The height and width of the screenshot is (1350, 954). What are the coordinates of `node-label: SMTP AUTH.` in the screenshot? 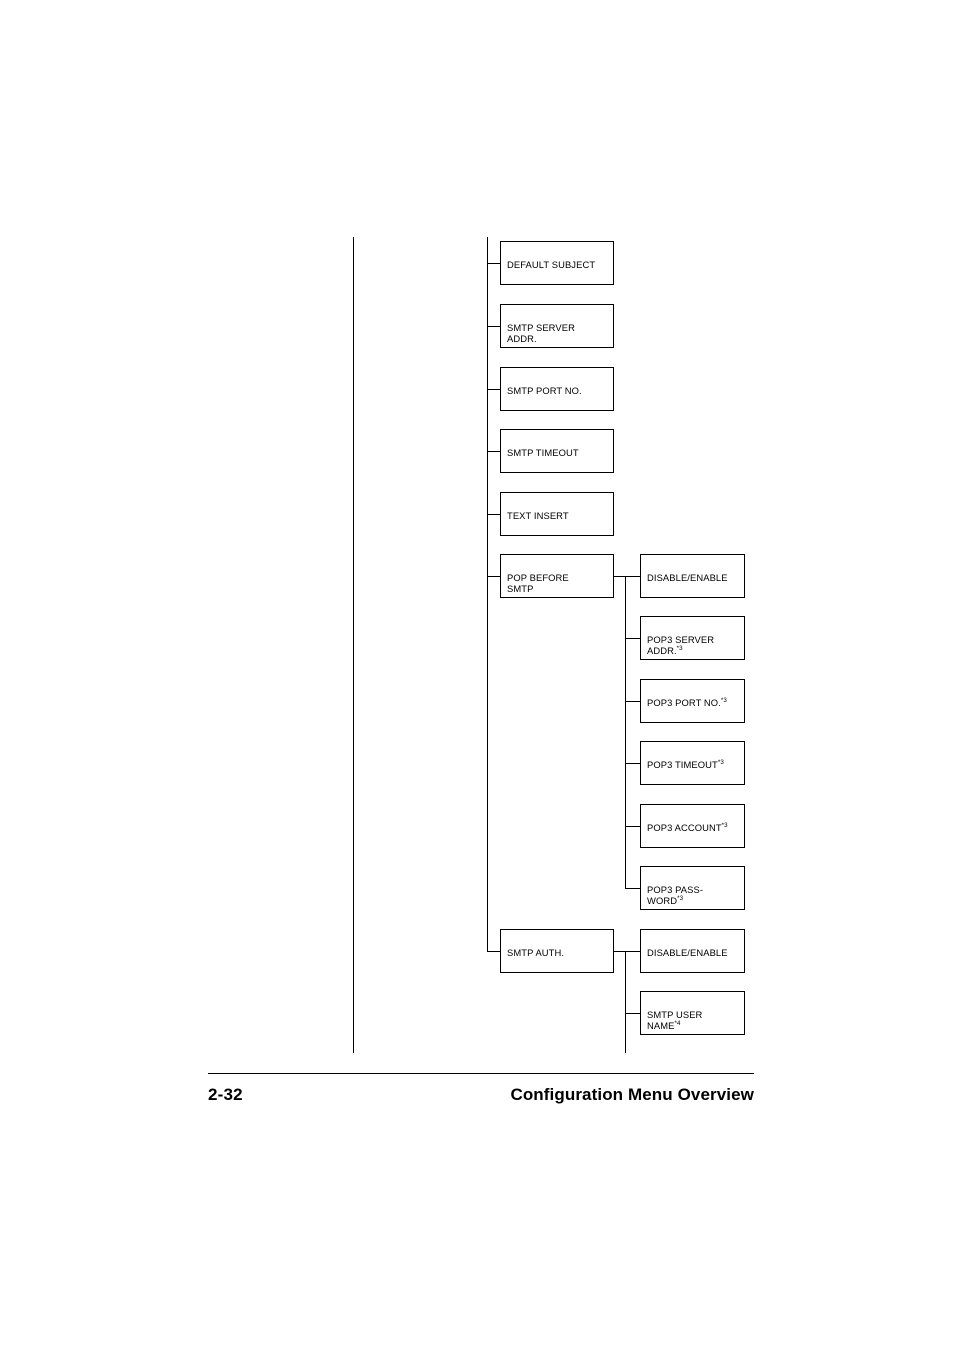 It's located at (536, 952).